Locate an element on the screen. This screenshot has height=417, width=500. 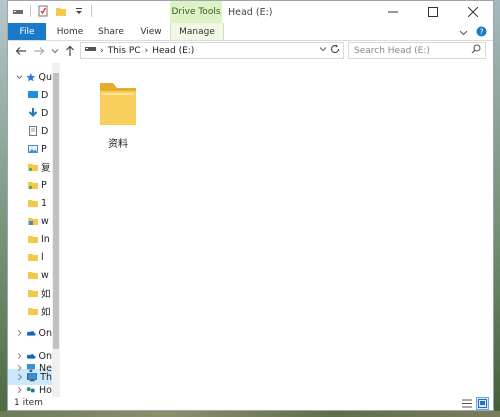
navigation-pane-scrollbar is located at coordinates (56, 230).